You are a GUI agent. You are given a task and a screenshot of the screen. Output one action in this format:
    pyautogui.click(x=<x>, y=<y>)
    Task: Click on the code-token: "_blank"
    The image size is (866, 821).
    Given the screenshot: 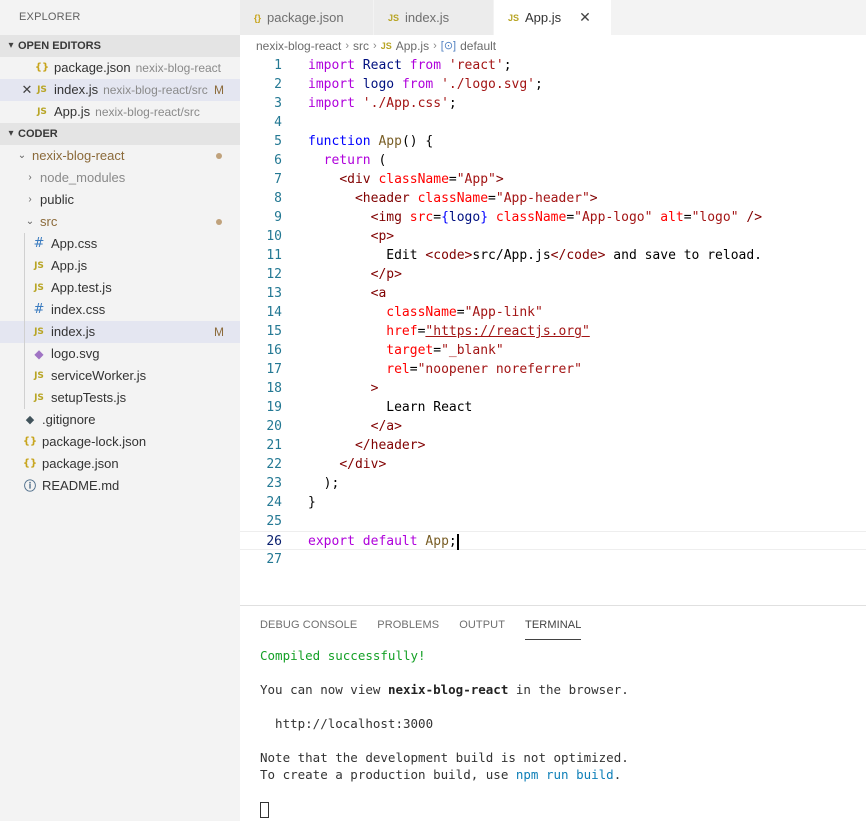 What is the action you would take?
    pyautogui.click(x=472, y=350)
    